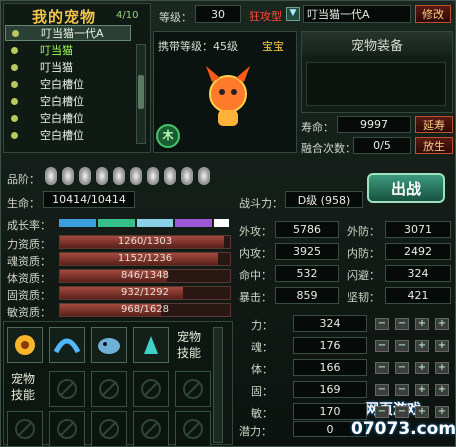  What do you see at coordinates (255, 297) in the screenshot?
I see `combat-stat-label: 暴击：` at bounding box center [255, 297].